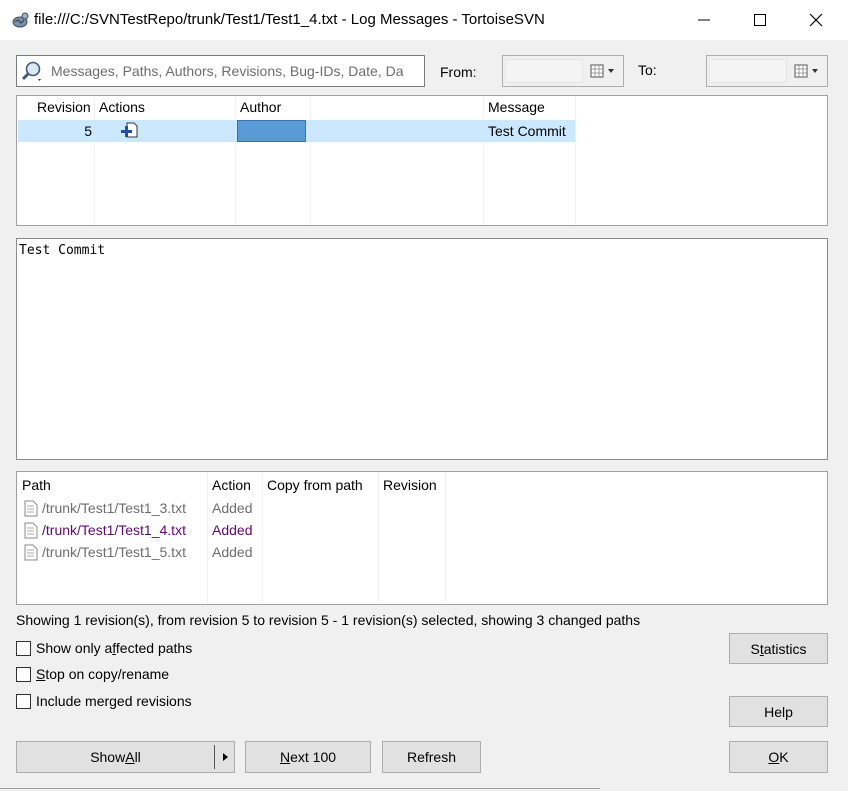 The image size is (848, 791). What do you see at coordinates (62, 250) in the screenshot?
I see `message-text: Test Commit` at bounding box center [62, 250].